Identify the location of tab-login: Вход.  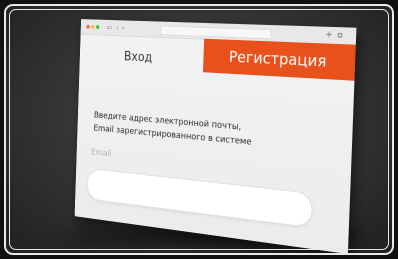
(139, 58).